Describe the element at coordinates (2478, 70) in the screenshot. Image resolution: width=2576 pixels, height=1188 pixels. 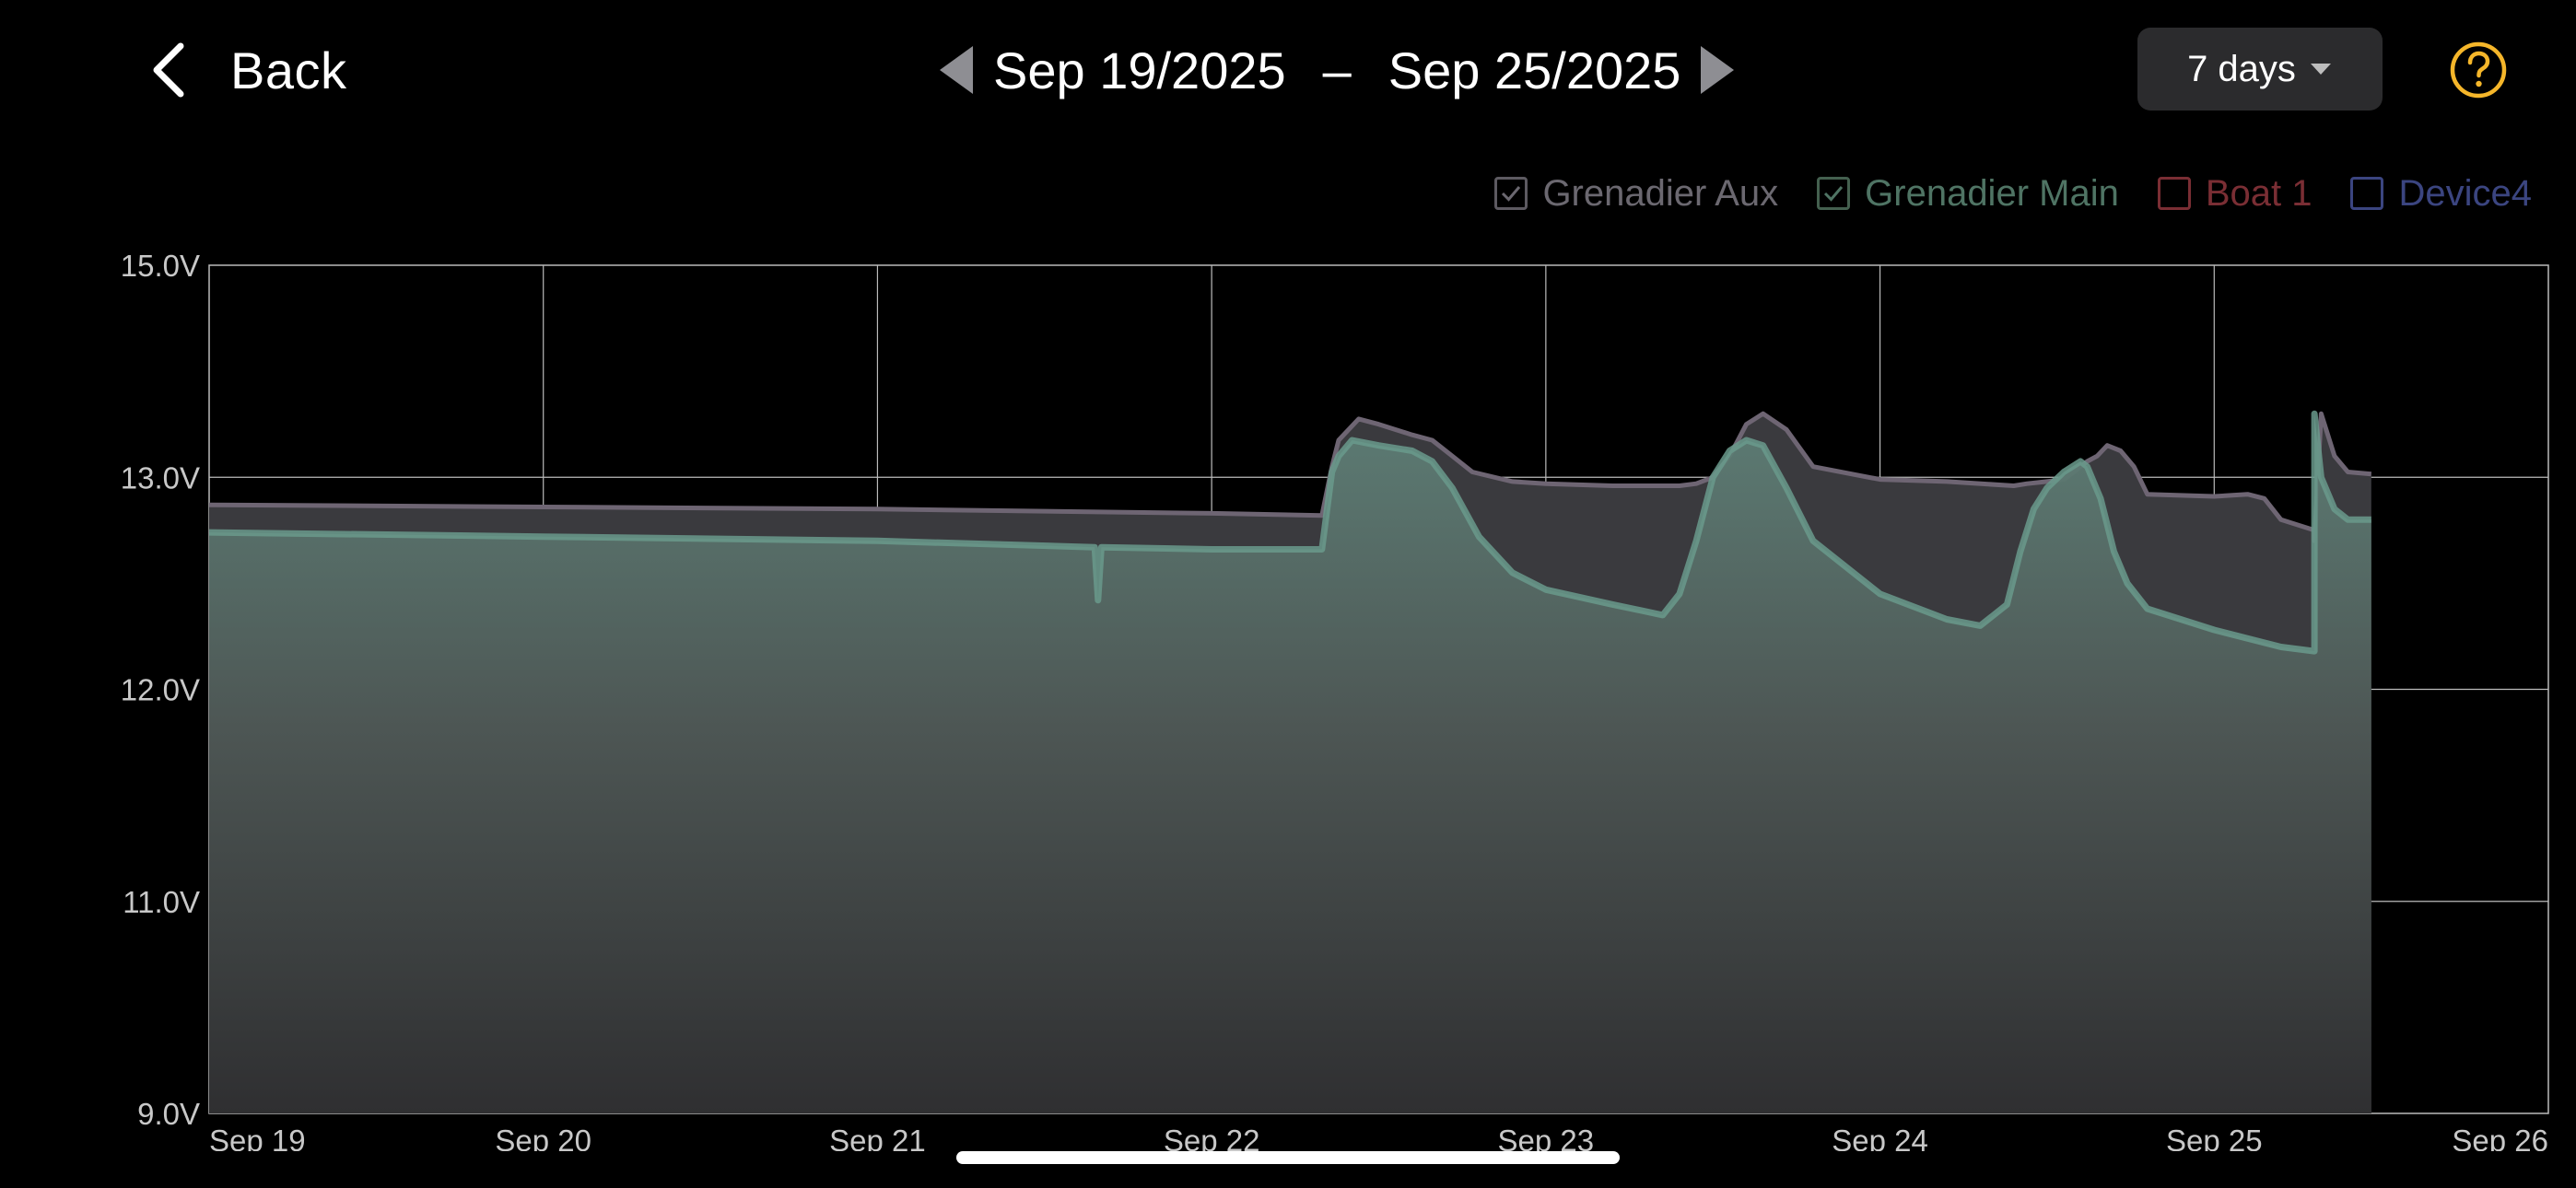
I see `question-circle-icon` at that location.